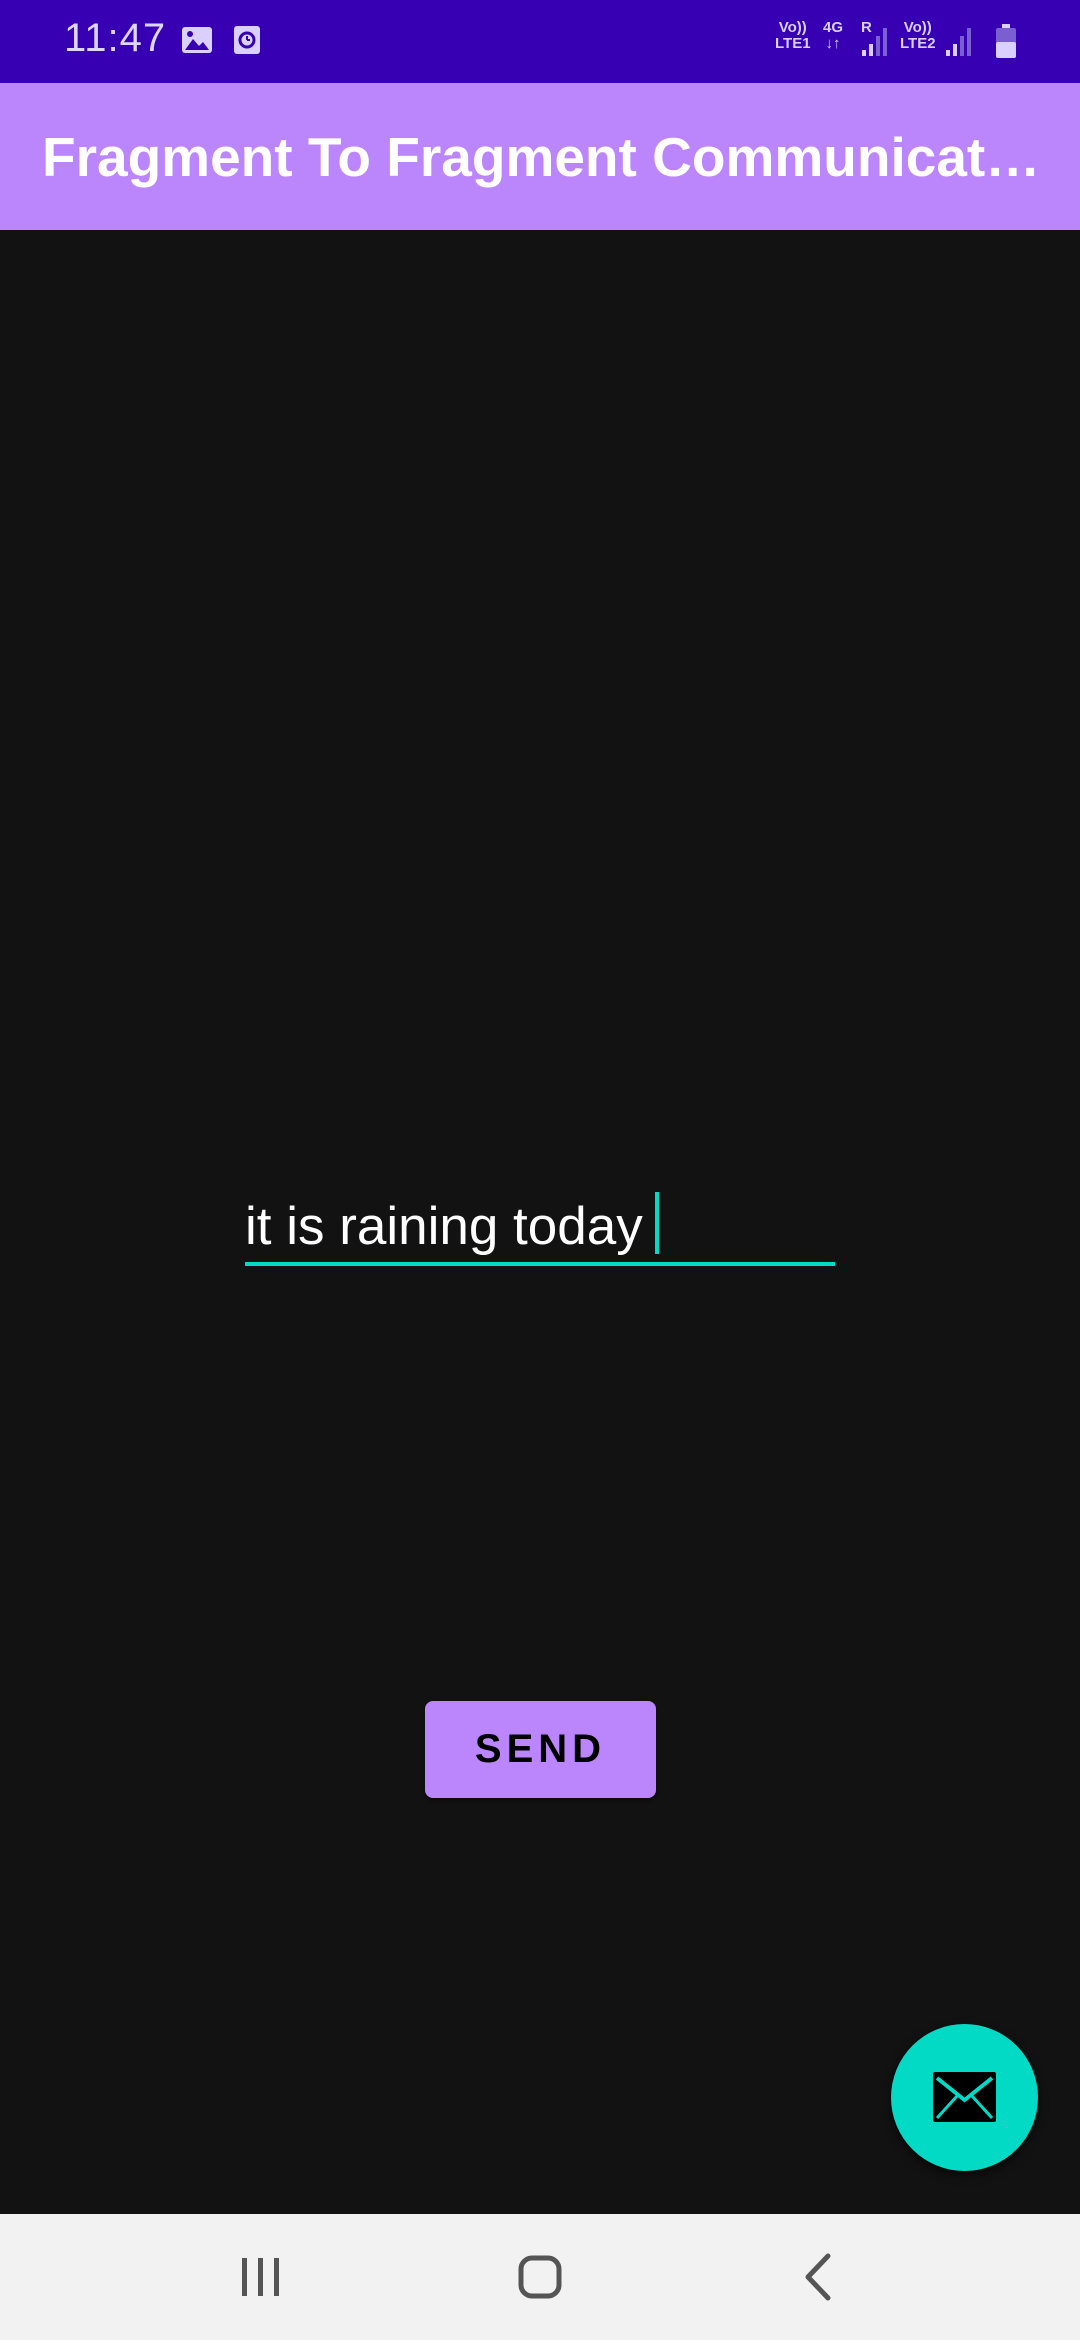 The image size is (1080, 2340). Describe the element at coordinates (1006, 41) in the screenshot. I see `battery-icon` at that location.